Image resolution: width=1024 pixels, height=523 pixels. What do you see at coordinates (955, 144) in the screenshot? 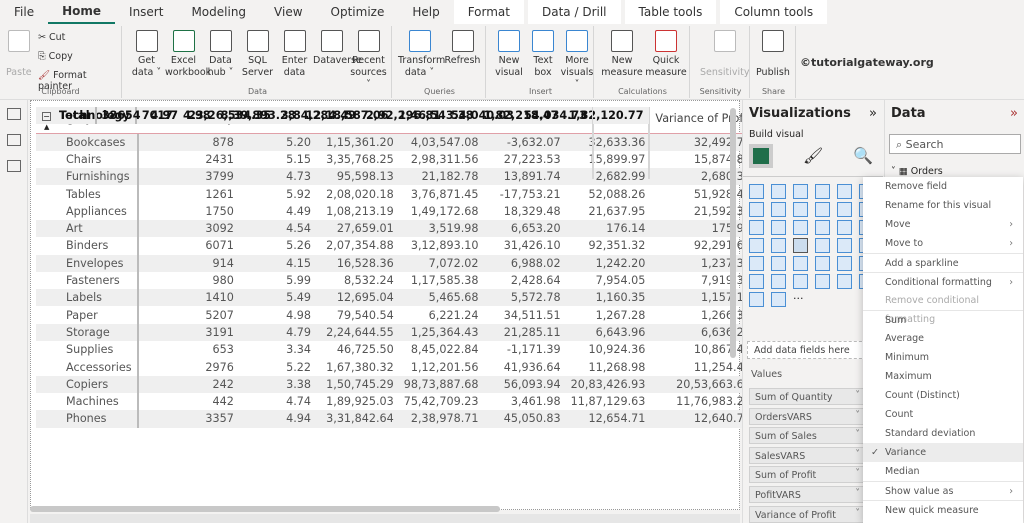
I see `search-input: ⌕ Search` at bounding box center [955, 144].